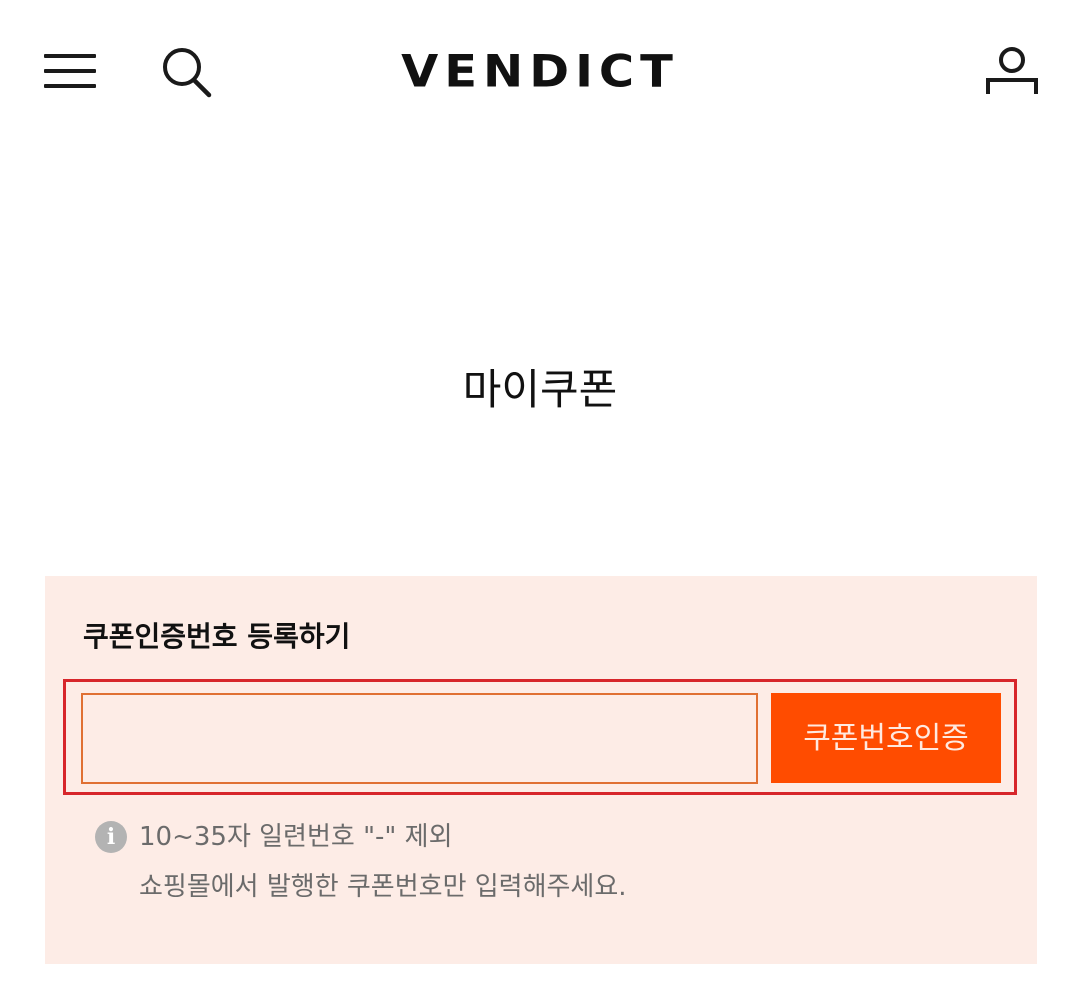 The image size is (1080, 991). Describe the element at coordinates (419, 738) in the screenshot. I see `coupon-number-input` at that location.